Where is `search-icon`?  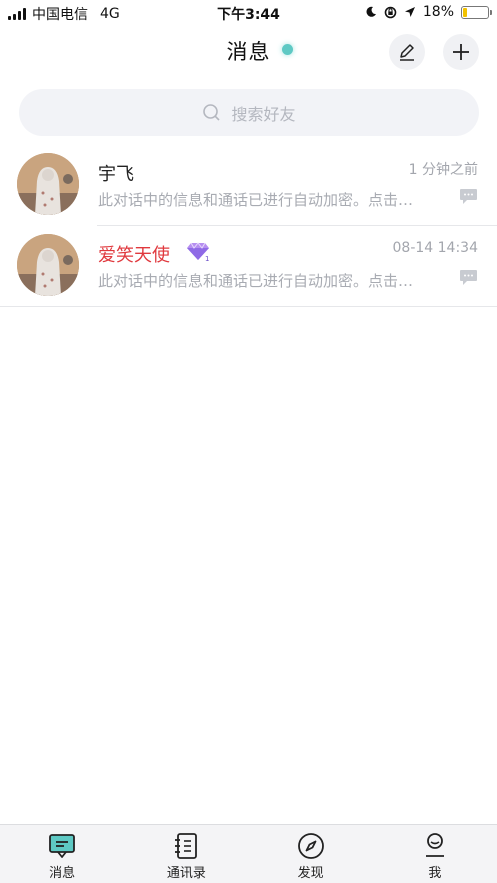 search-icon is located at coordinates (212, 112).